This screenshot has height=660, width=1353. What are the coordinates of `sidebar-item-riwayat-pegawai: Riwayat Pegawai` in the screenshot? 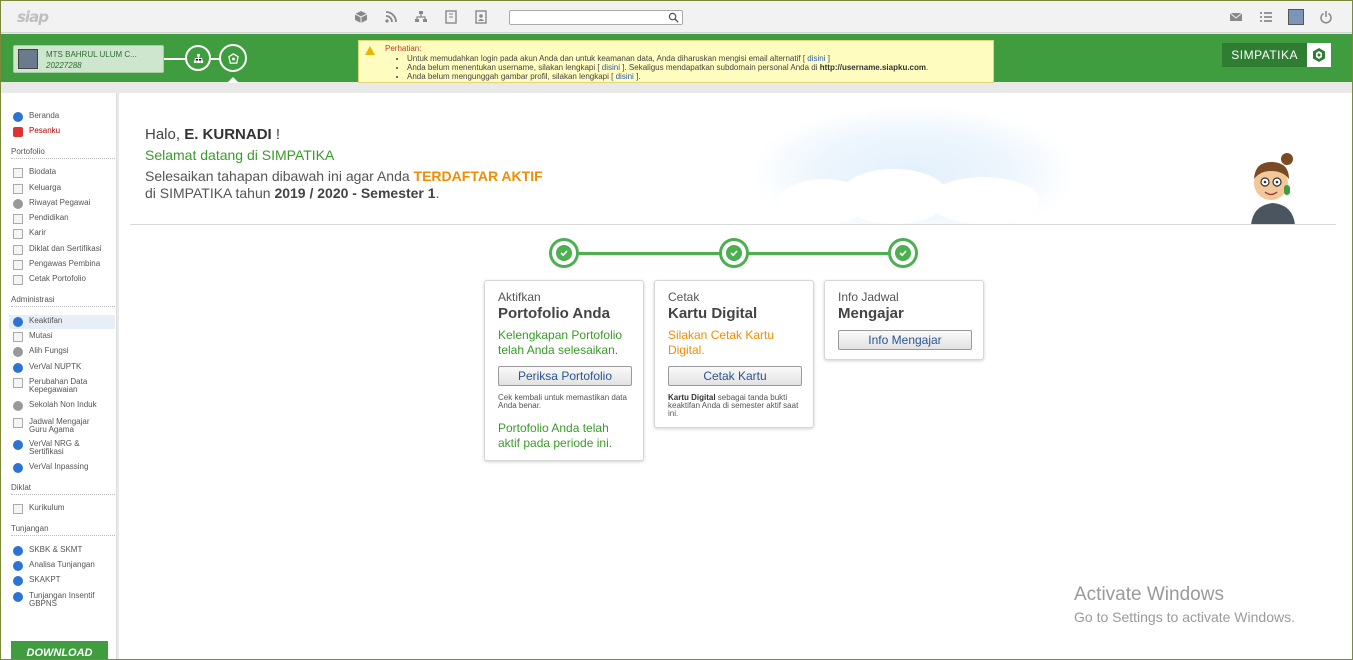 It's located at (51, 204).